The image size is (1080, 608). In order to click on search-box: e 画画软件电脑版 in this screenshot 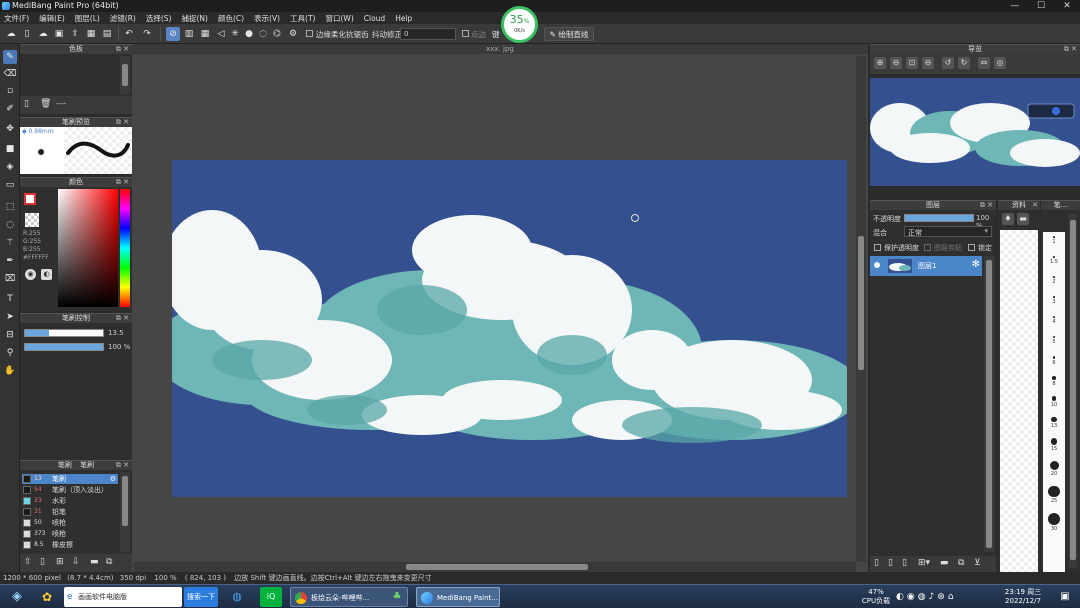, I will do `click(123, 597)`.